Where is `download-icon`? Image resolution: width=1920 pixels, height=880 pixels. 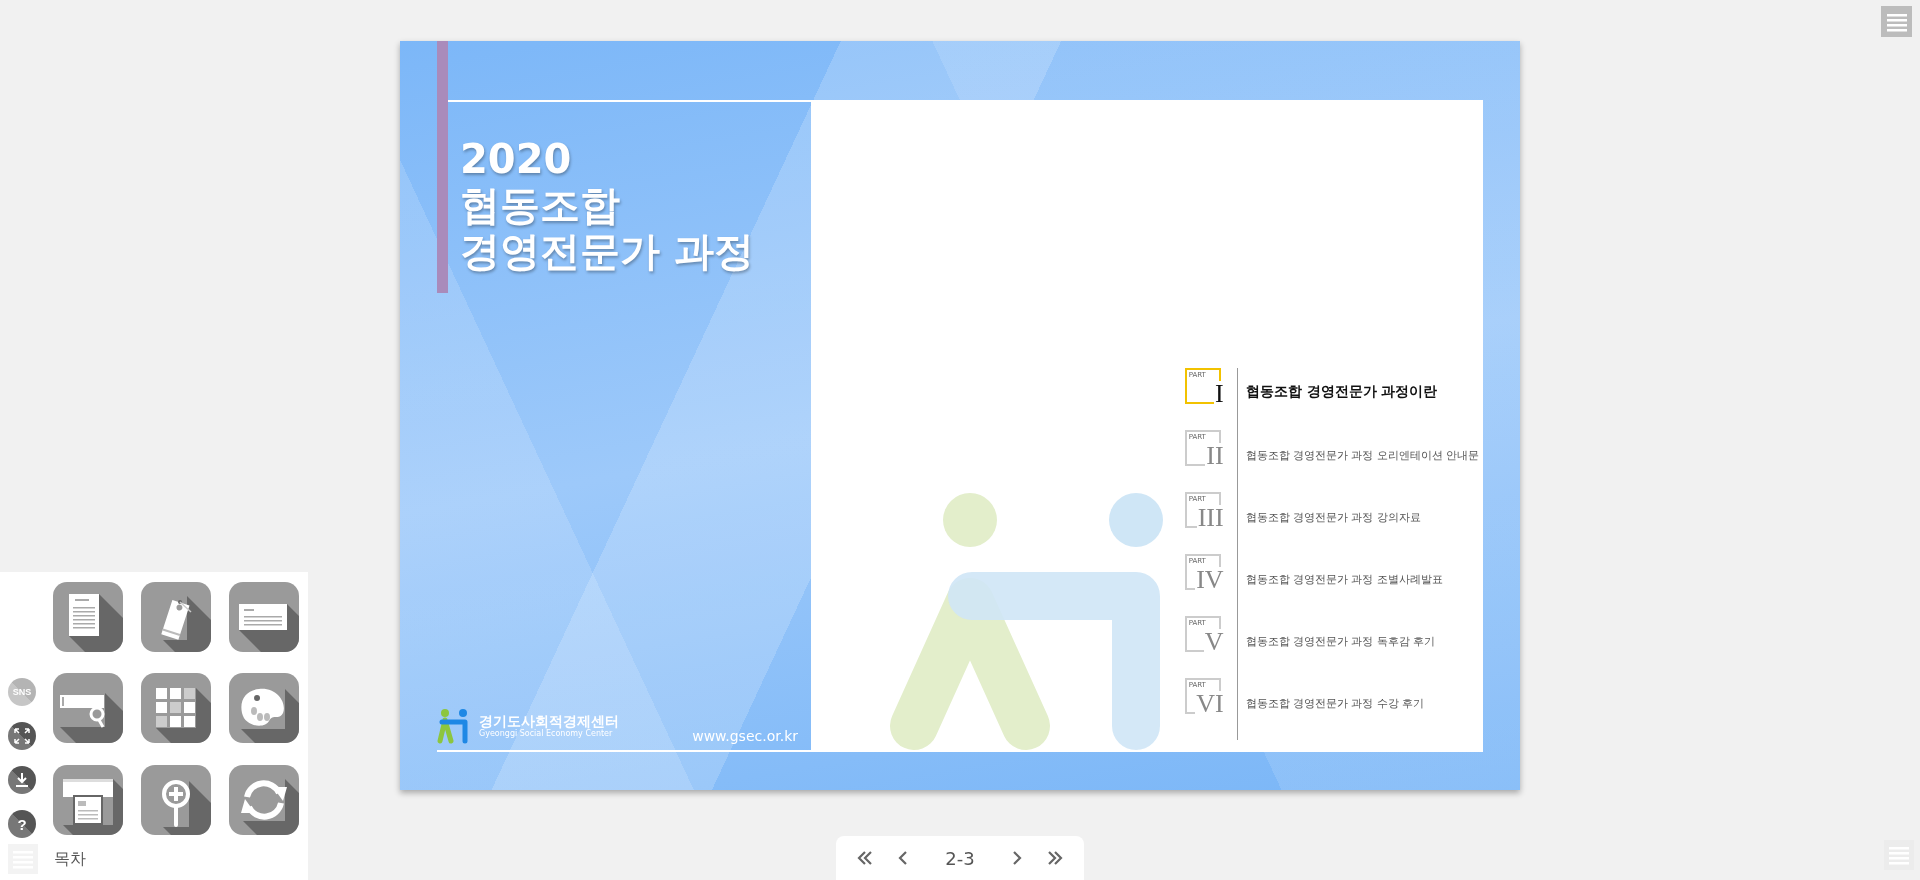
download-icon is located at coordinates (22, 780).